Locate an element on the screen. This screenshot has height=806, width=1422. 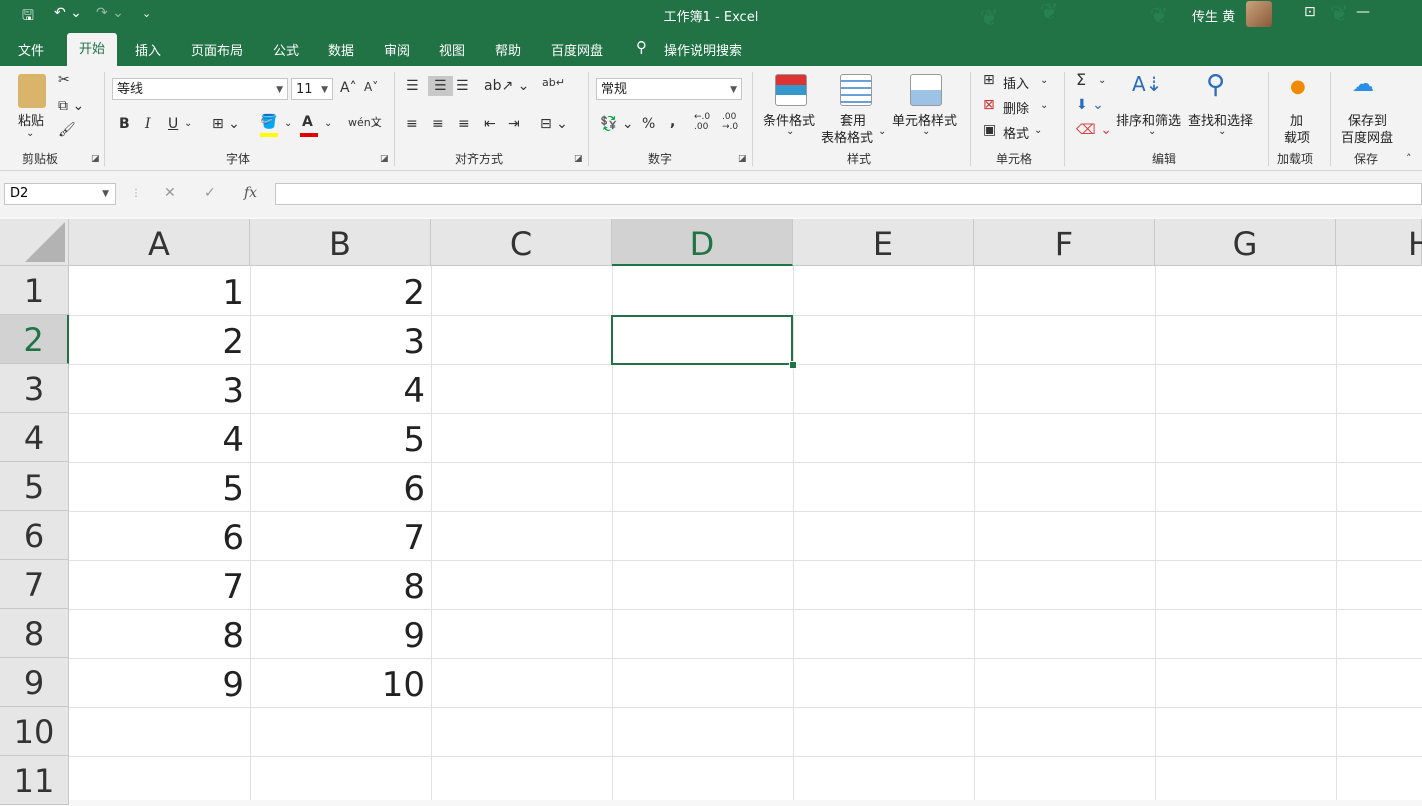
autosum-button: Σ is located at coordinates (1081, 79).